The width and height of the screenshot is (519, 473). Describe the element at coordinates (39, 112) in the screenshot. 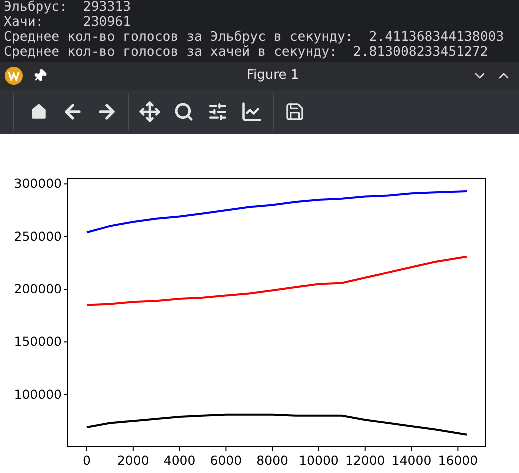

I see `home-icon` at that location.